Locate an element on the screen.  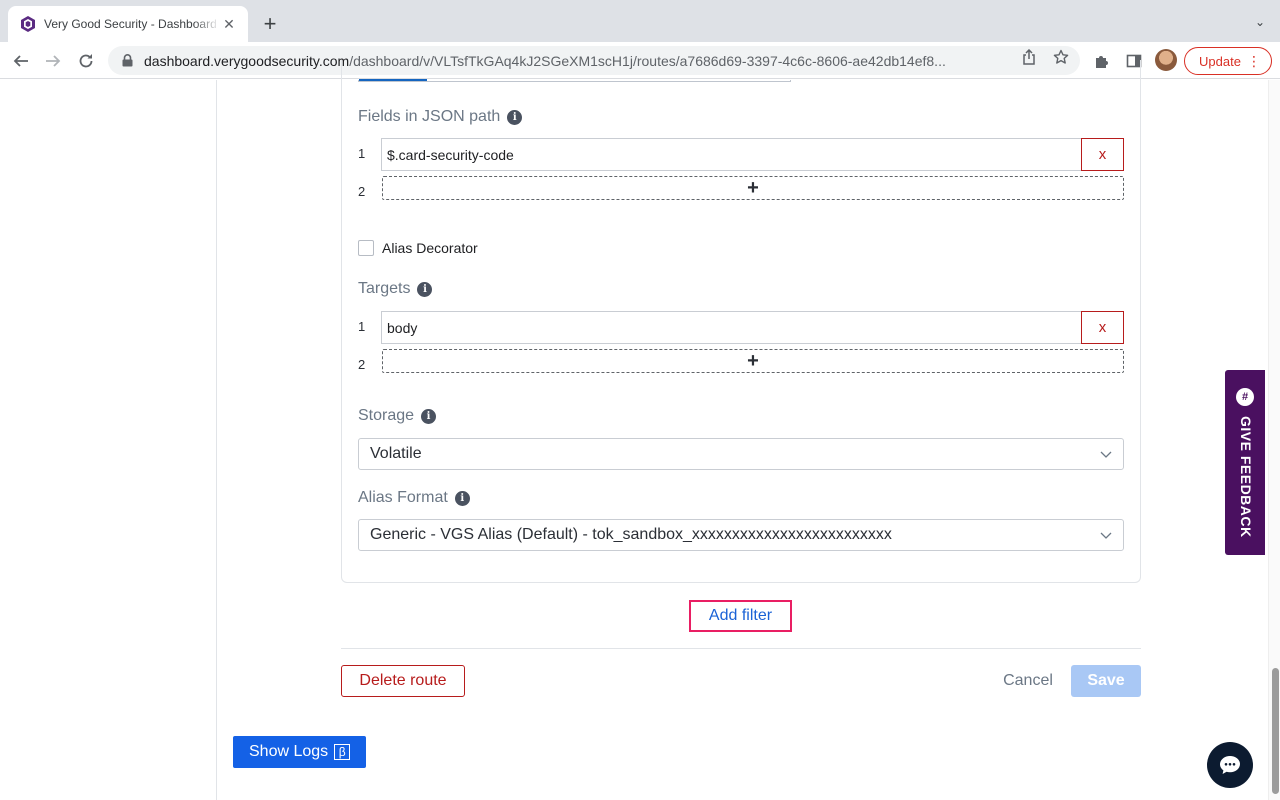
browser-tab: Very Good Security - Dashboard ✕ is located at coordinates (128, 24).